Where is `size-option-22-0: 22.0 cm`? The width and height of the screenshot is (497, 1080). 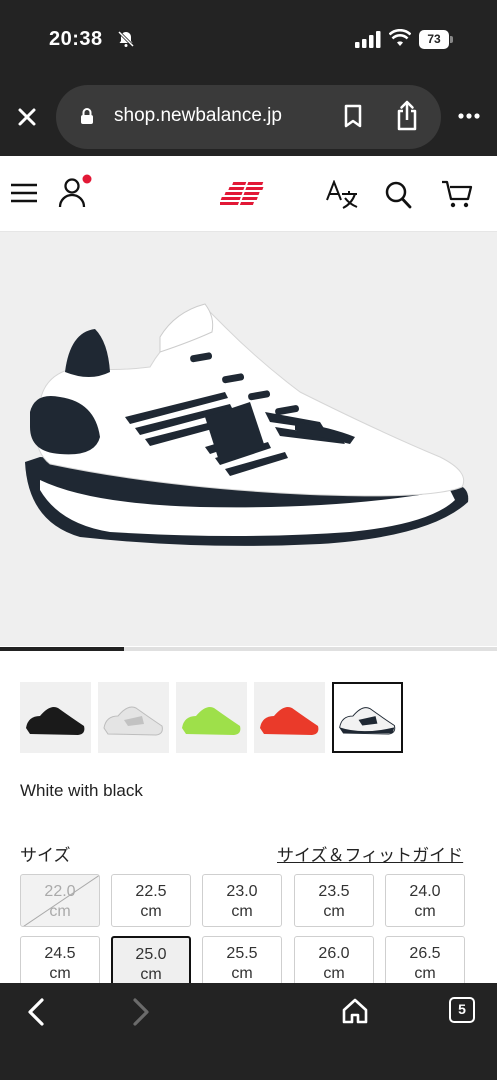 size-option-22-0: 22.0 cm is located at coordinates (60, 900).